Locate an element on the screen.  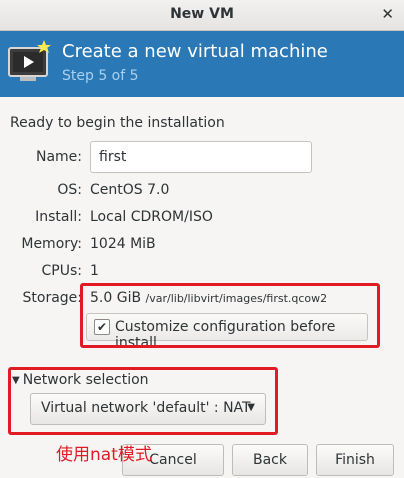
name-input is located at coordinates (201, 157).